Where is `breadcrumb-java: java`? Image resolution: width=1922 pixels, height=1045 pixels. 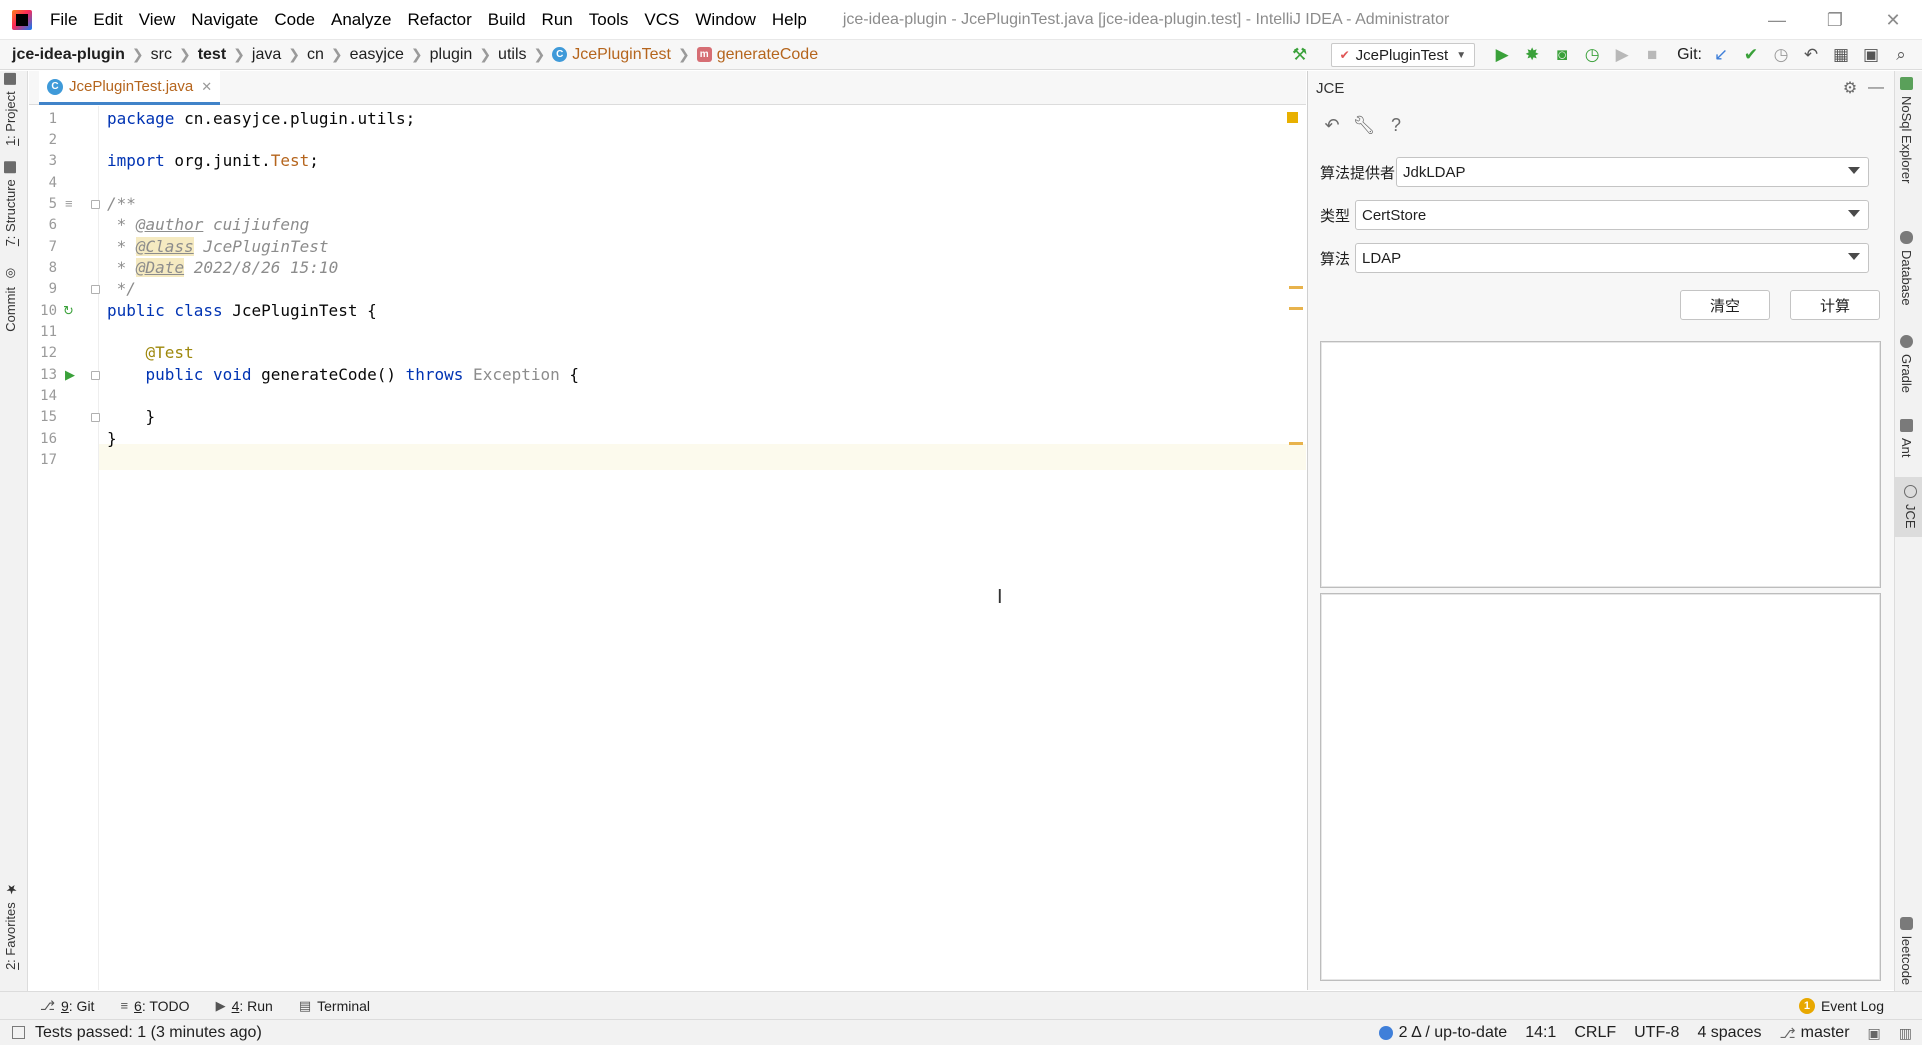
breadcrumb-java: java is located at coordinates (266, 55).